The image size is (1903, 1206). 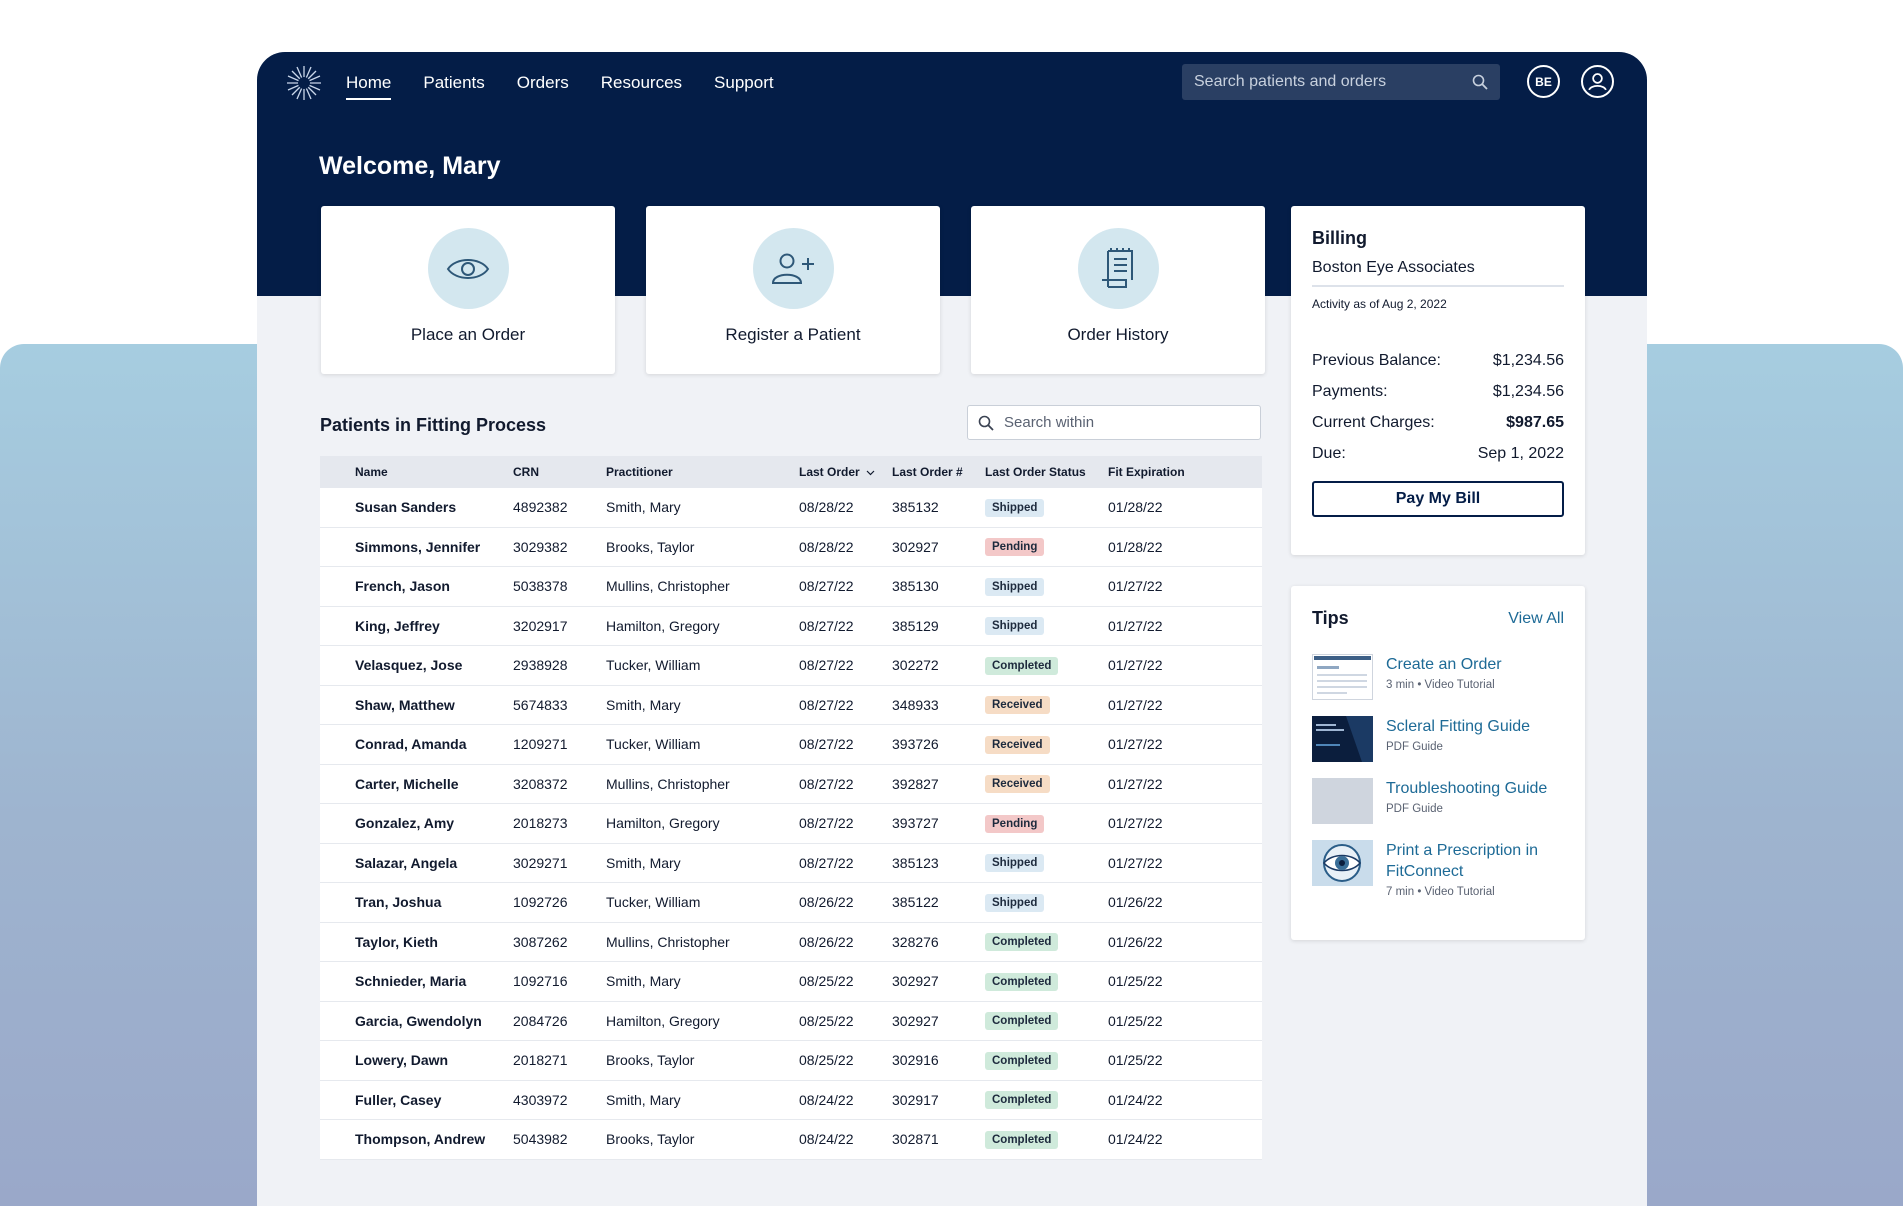 I want to click on cell-fit-expiration: 01/27/22, so click(x=1135, y=823).